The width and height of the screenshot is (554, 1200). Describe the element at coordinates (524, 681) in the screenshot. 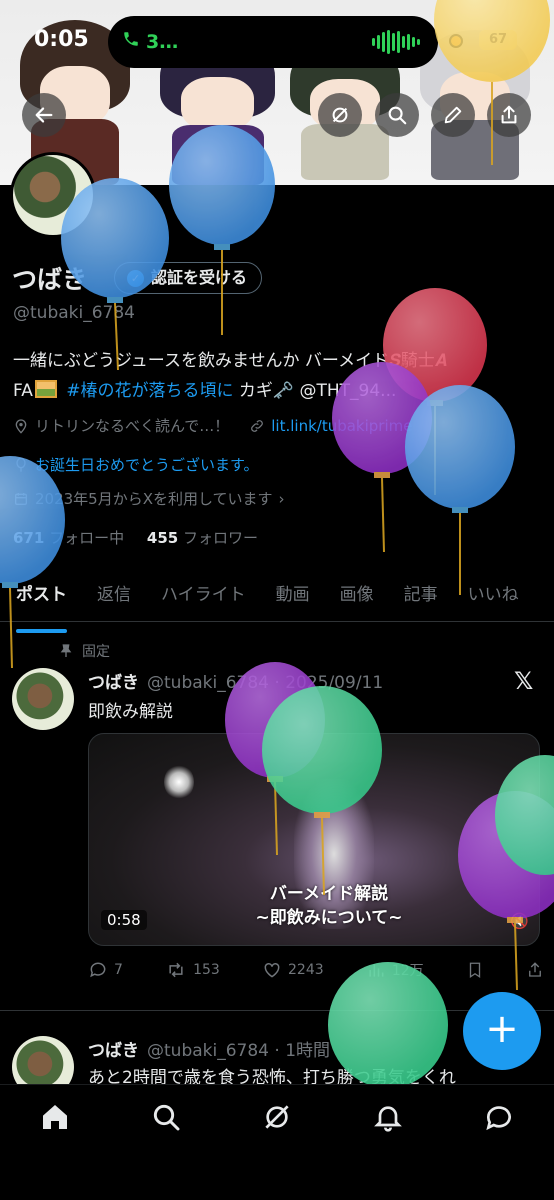

I see `x-logo-icon: 𝕏` at that location.